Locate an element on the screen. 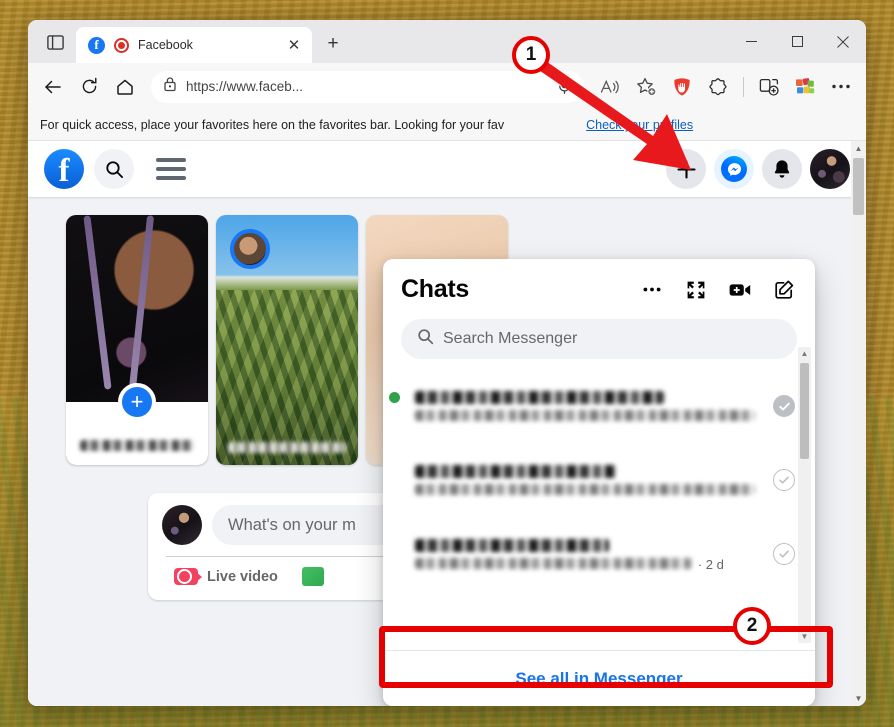 This screenshot has width=894, height=727. photo-video-icon is located at coordinates (312, 576).